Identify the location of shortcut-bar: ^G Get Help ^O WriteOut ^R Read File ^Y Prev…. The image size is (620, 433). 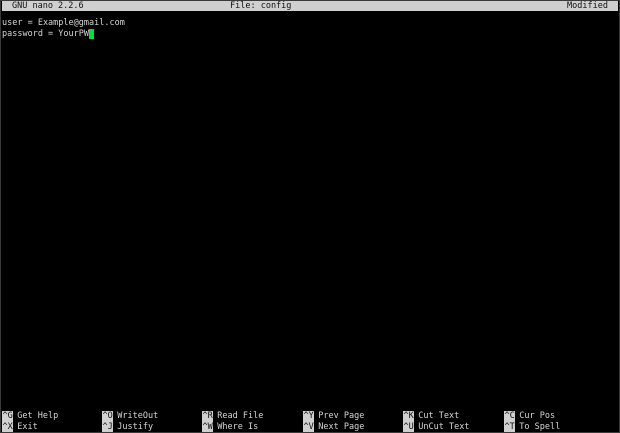
(310, 422).